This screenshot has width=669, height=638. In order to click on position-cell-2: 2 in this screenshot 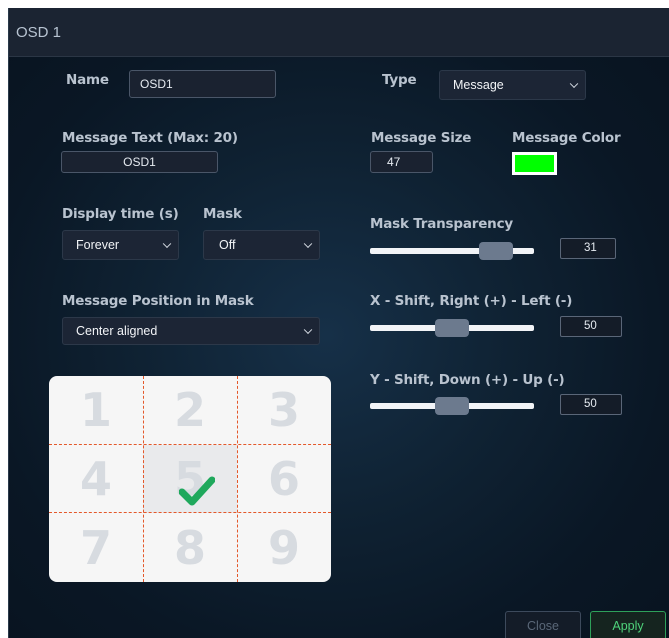, I will do `click(190, 410)`.